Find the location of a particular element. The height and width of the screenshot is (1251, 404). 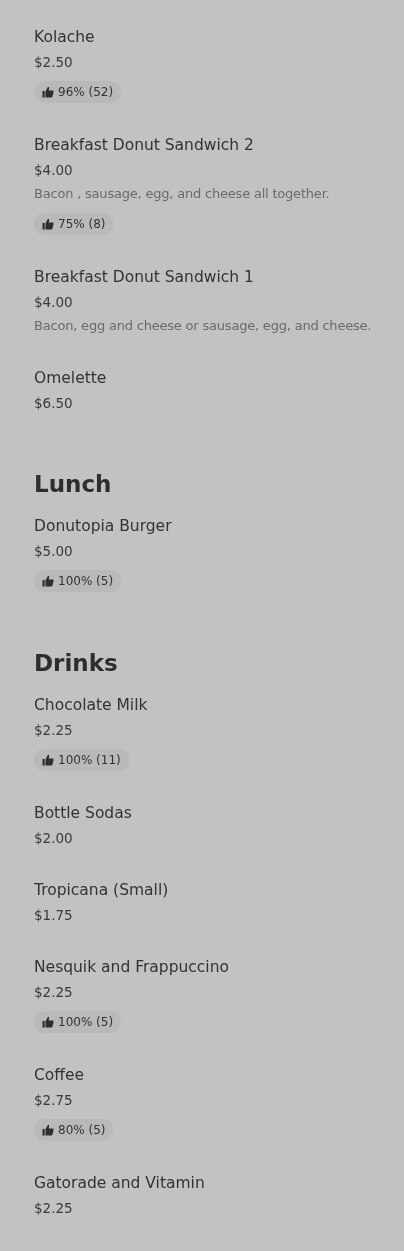

section-heading: Lunch is located at coordinates (73, 484).